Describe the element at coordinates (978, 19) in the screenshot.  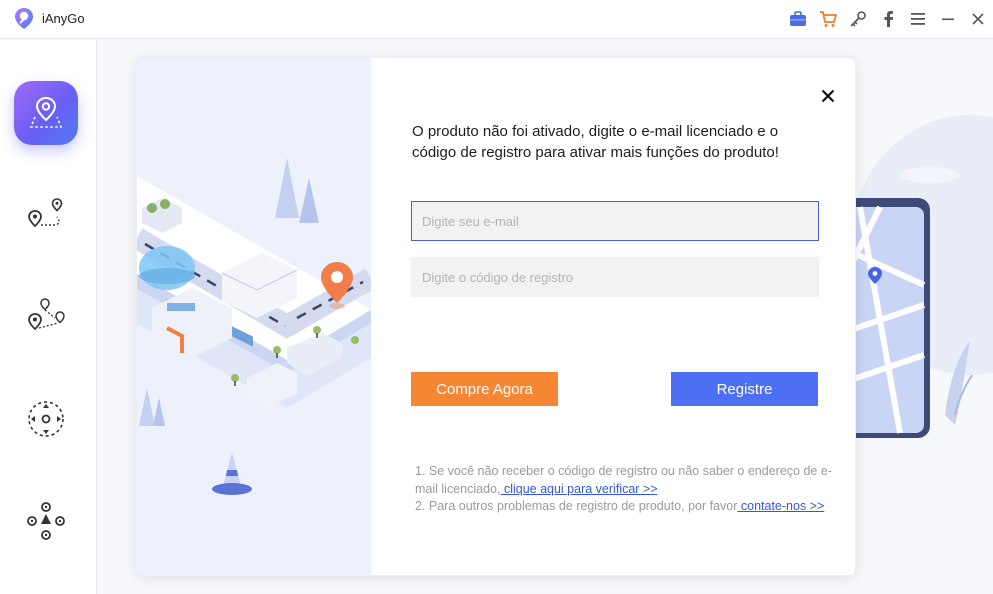
I see `close-icon` at that location.